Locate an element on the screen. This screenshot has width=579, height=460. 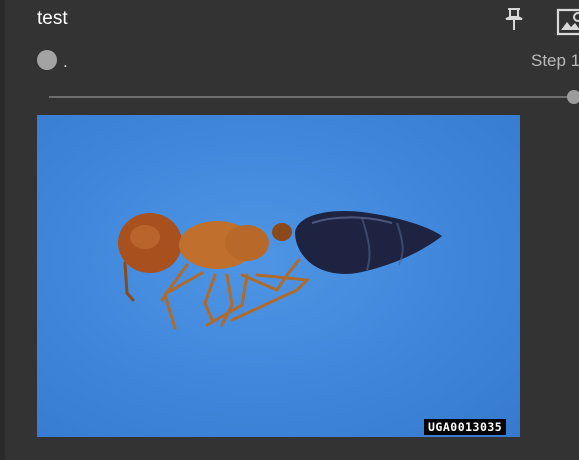
run-color-dot is located at coordinates (47, 60).